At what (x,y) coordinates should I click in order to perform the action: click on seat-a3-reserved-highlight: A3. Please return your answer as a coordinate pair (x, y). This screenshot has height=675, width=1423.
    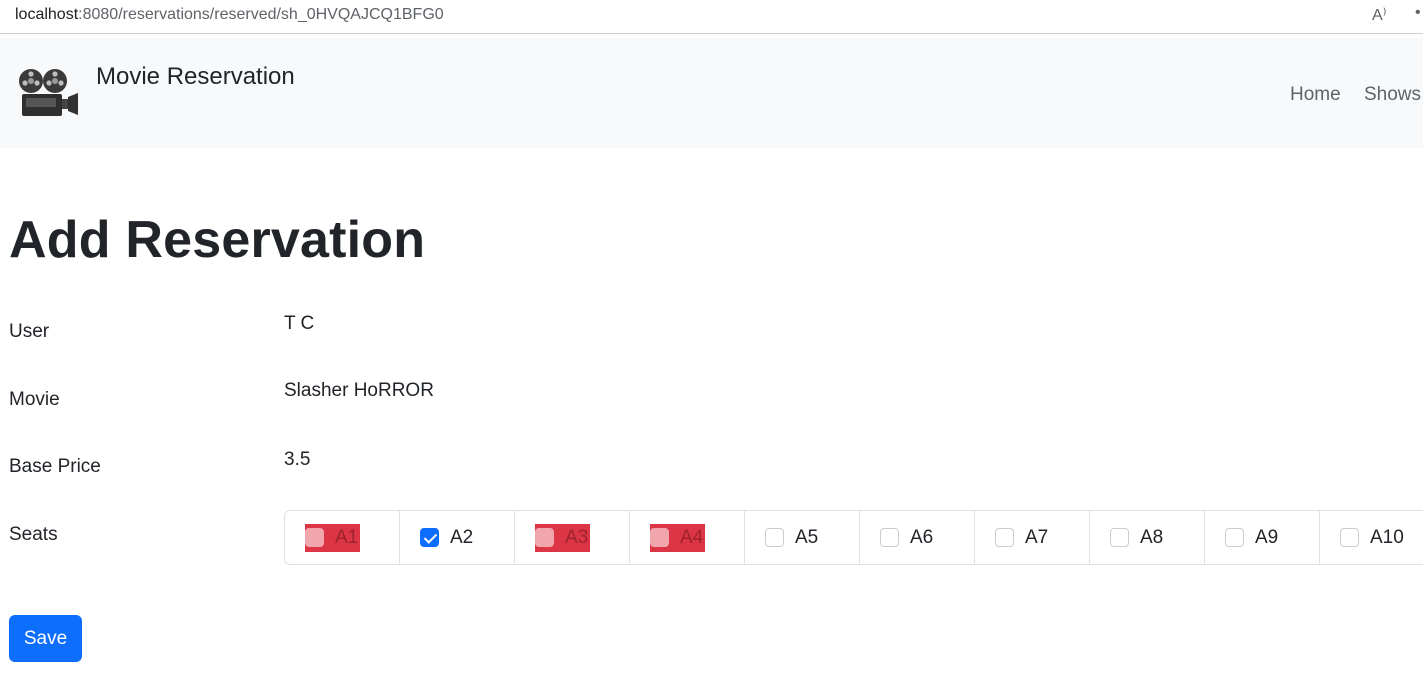
    Looking at the image, I should click on (563, 537).